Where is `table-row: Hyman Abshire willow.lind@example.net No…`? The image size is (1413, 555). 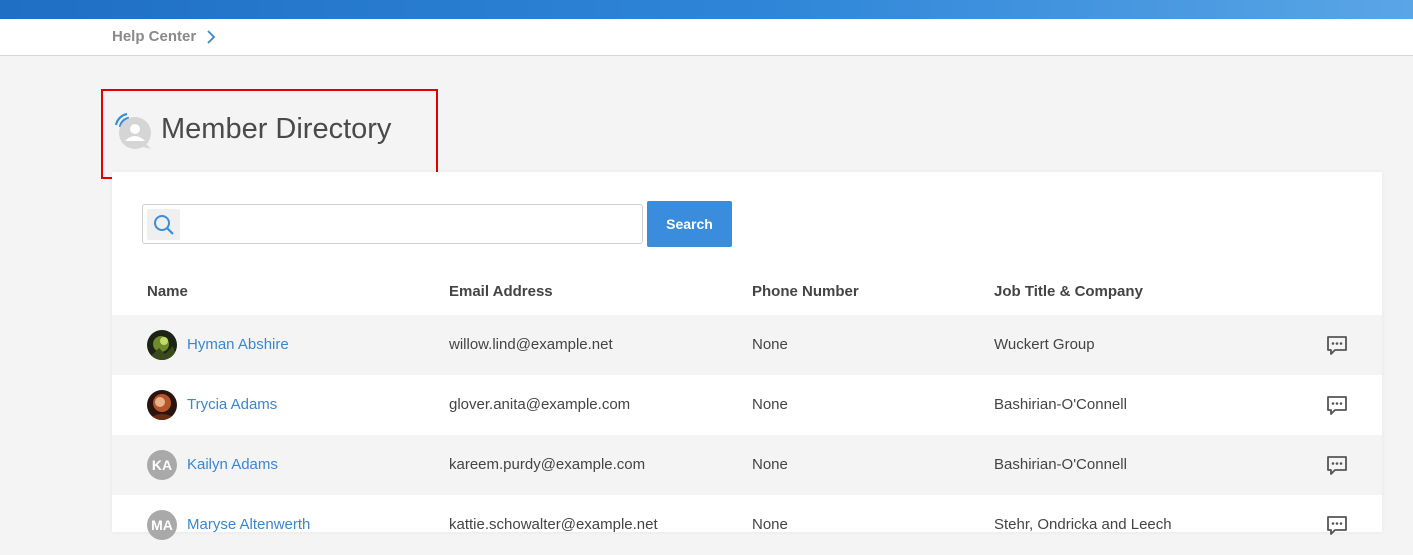
table-row: Hyman Abshire willow.lind@example.net No… is located at coordinates (747, 345).